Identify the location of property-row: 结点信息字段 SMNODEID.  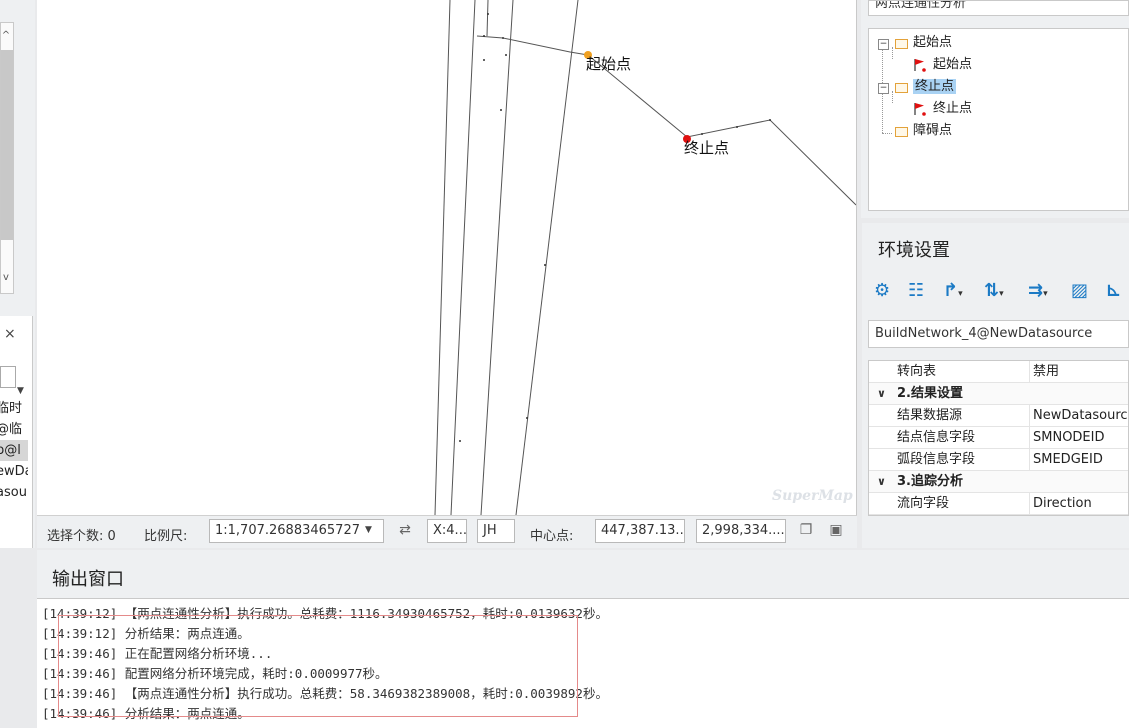
(998, 438).